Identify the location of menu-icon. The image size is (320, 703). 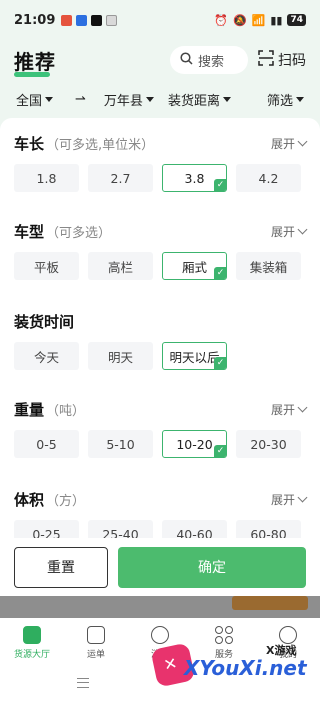
(83, 683).